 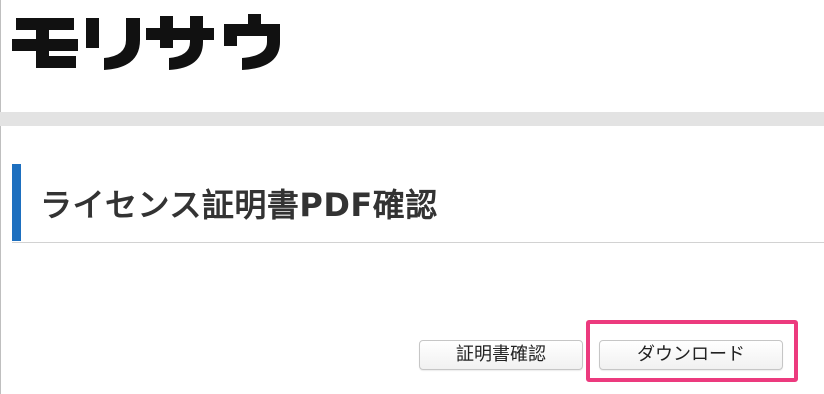 What do you see at coordinates (239, 205) in the screenshot?
I see `page-title: ライセンス証明書PDF確認` at bounding box center [239, 205].